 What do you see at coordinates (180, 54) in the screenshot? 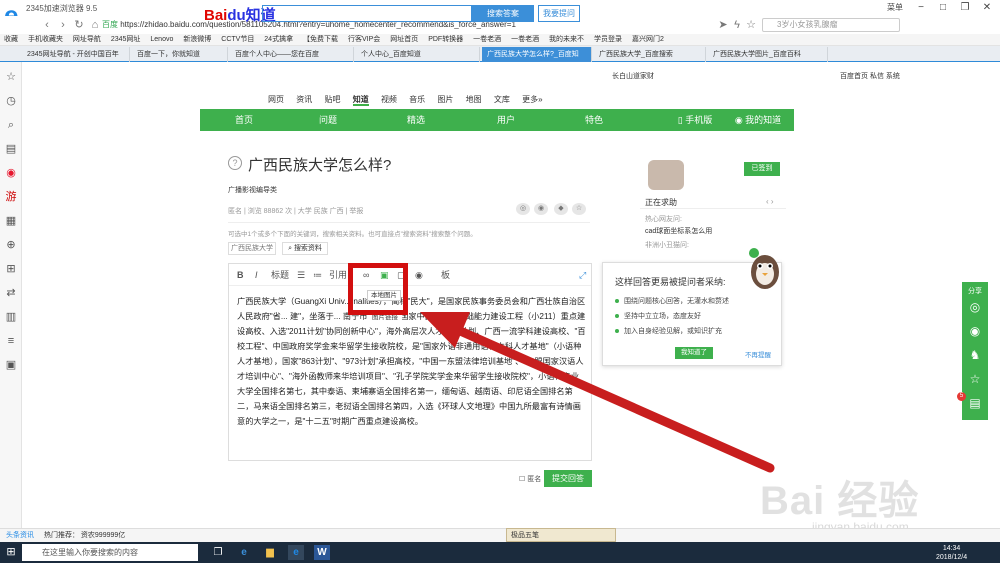
I see `tab-baidu: 百度一下，你就知道` at bounding box center [180, 54].